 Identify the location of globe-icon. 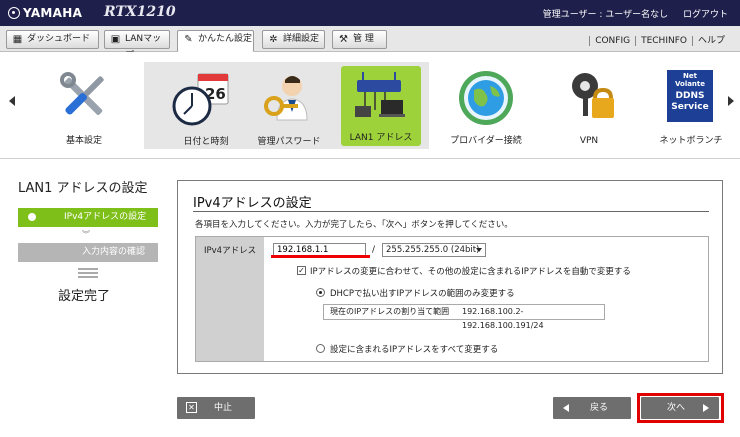
(486, 98).